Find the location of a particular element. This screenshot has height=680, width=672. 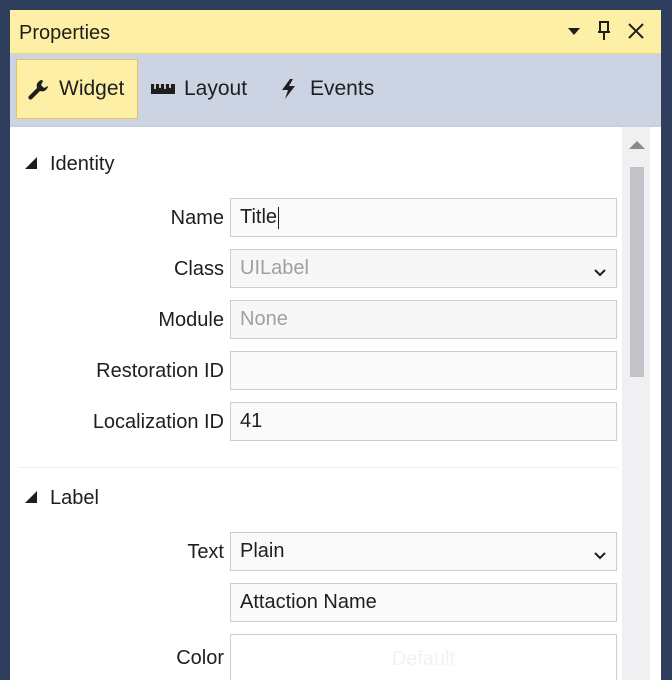

tab-bar: Widget Layout Events is located at coordinates (335, 90).